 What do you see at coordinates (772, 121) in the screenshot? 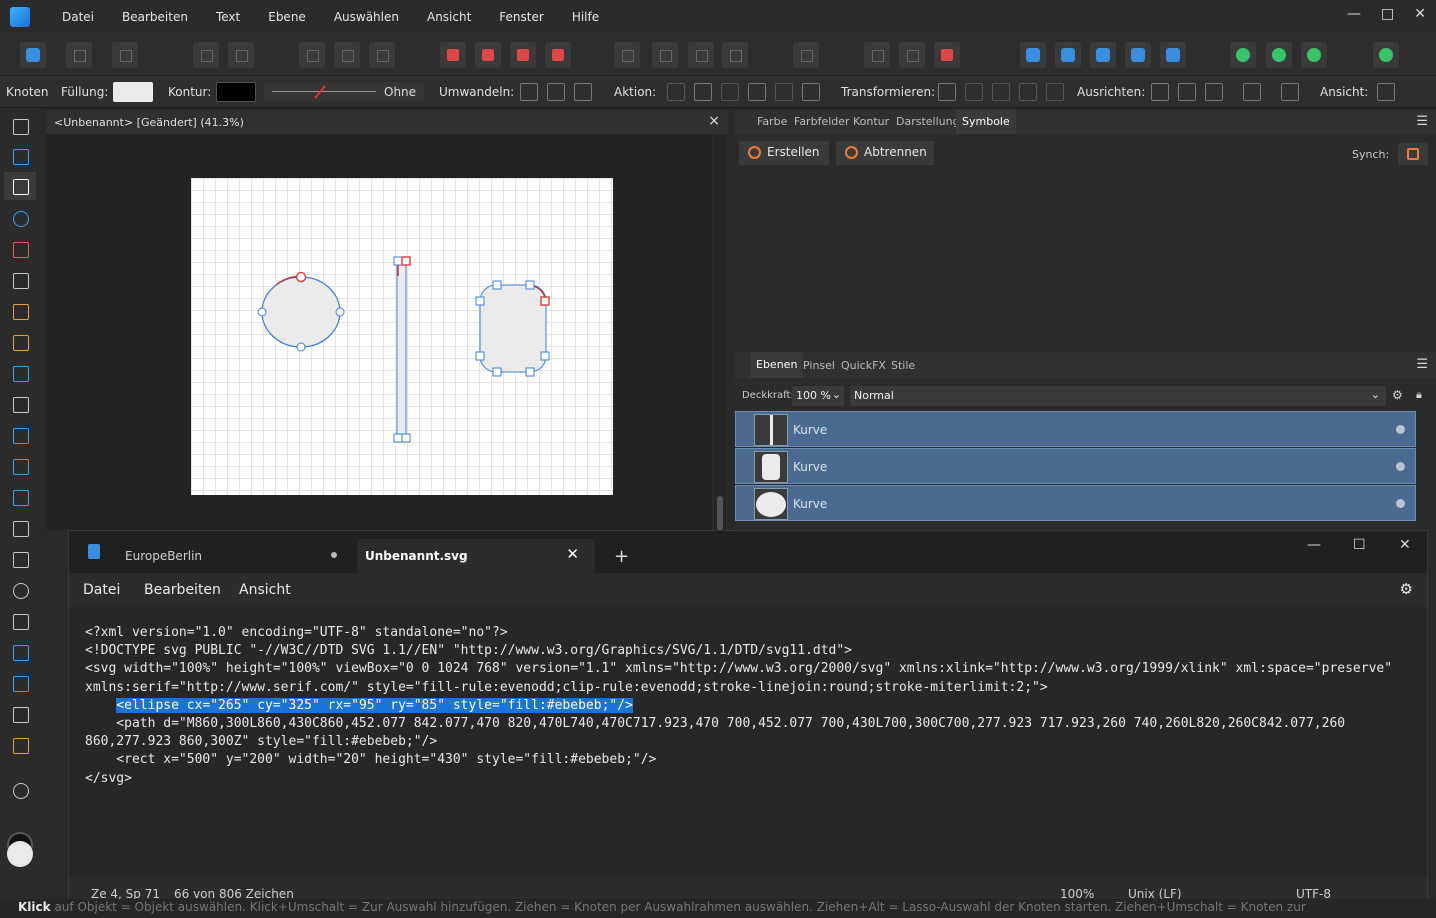
I see `tab-farbe: Farbe` at bounding box center [772, 121].